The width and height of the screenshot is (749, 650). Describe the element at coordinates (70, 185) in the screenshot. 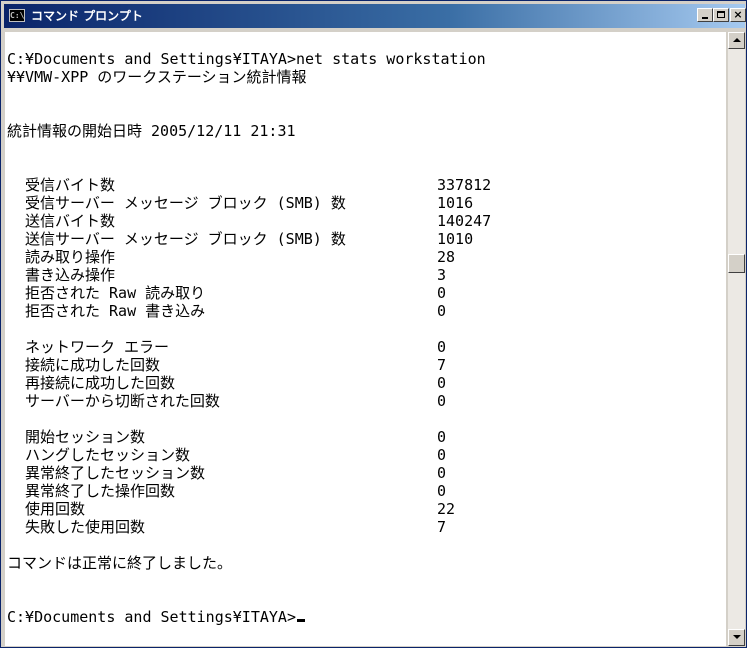

I see `stat-label: 受信バイト数` at that location.